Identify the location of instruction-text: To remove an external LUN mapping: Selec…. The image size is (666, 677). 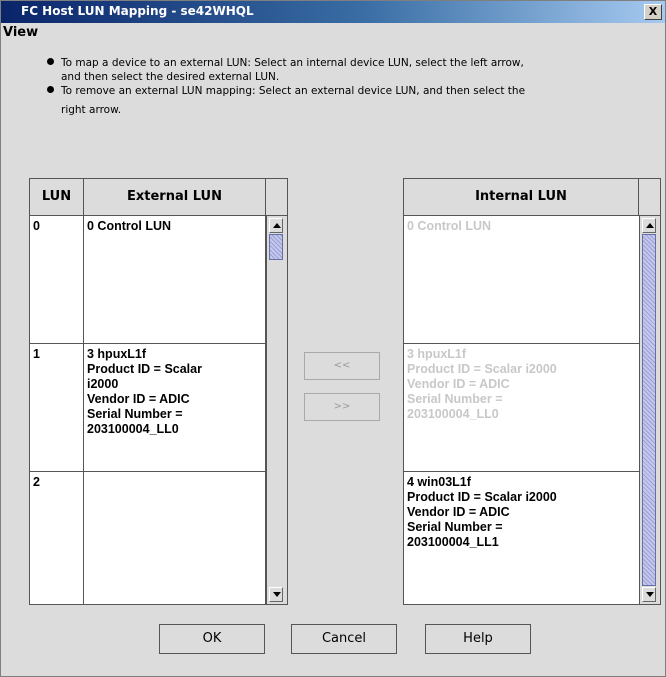
(293, 91).